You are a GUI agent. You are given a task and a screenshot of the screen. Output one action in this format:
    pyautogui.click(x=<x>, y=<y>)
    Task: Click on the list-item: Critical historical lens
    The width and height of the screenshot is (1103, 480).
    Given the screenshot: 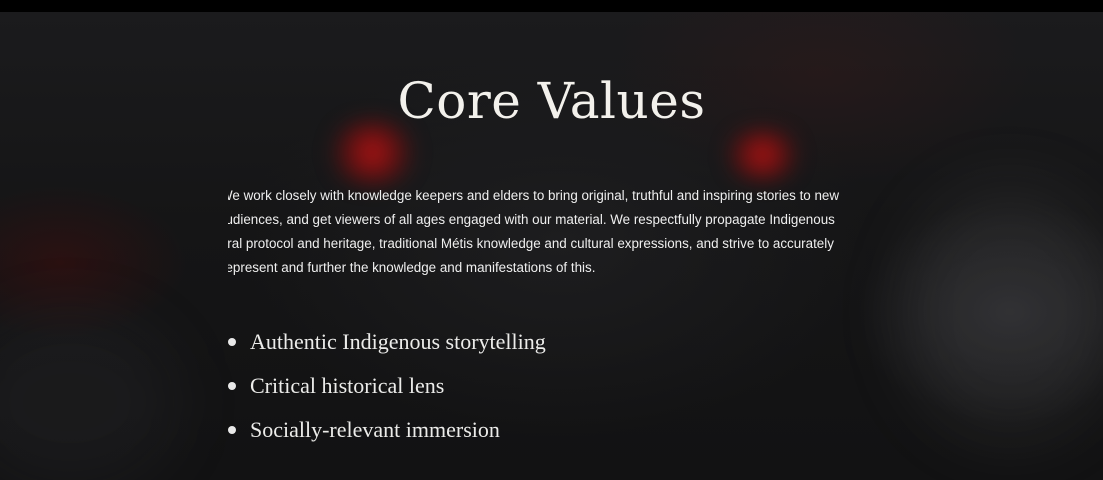 What is the action you would take?
    pyautogui.click(x=387, y=386)
    